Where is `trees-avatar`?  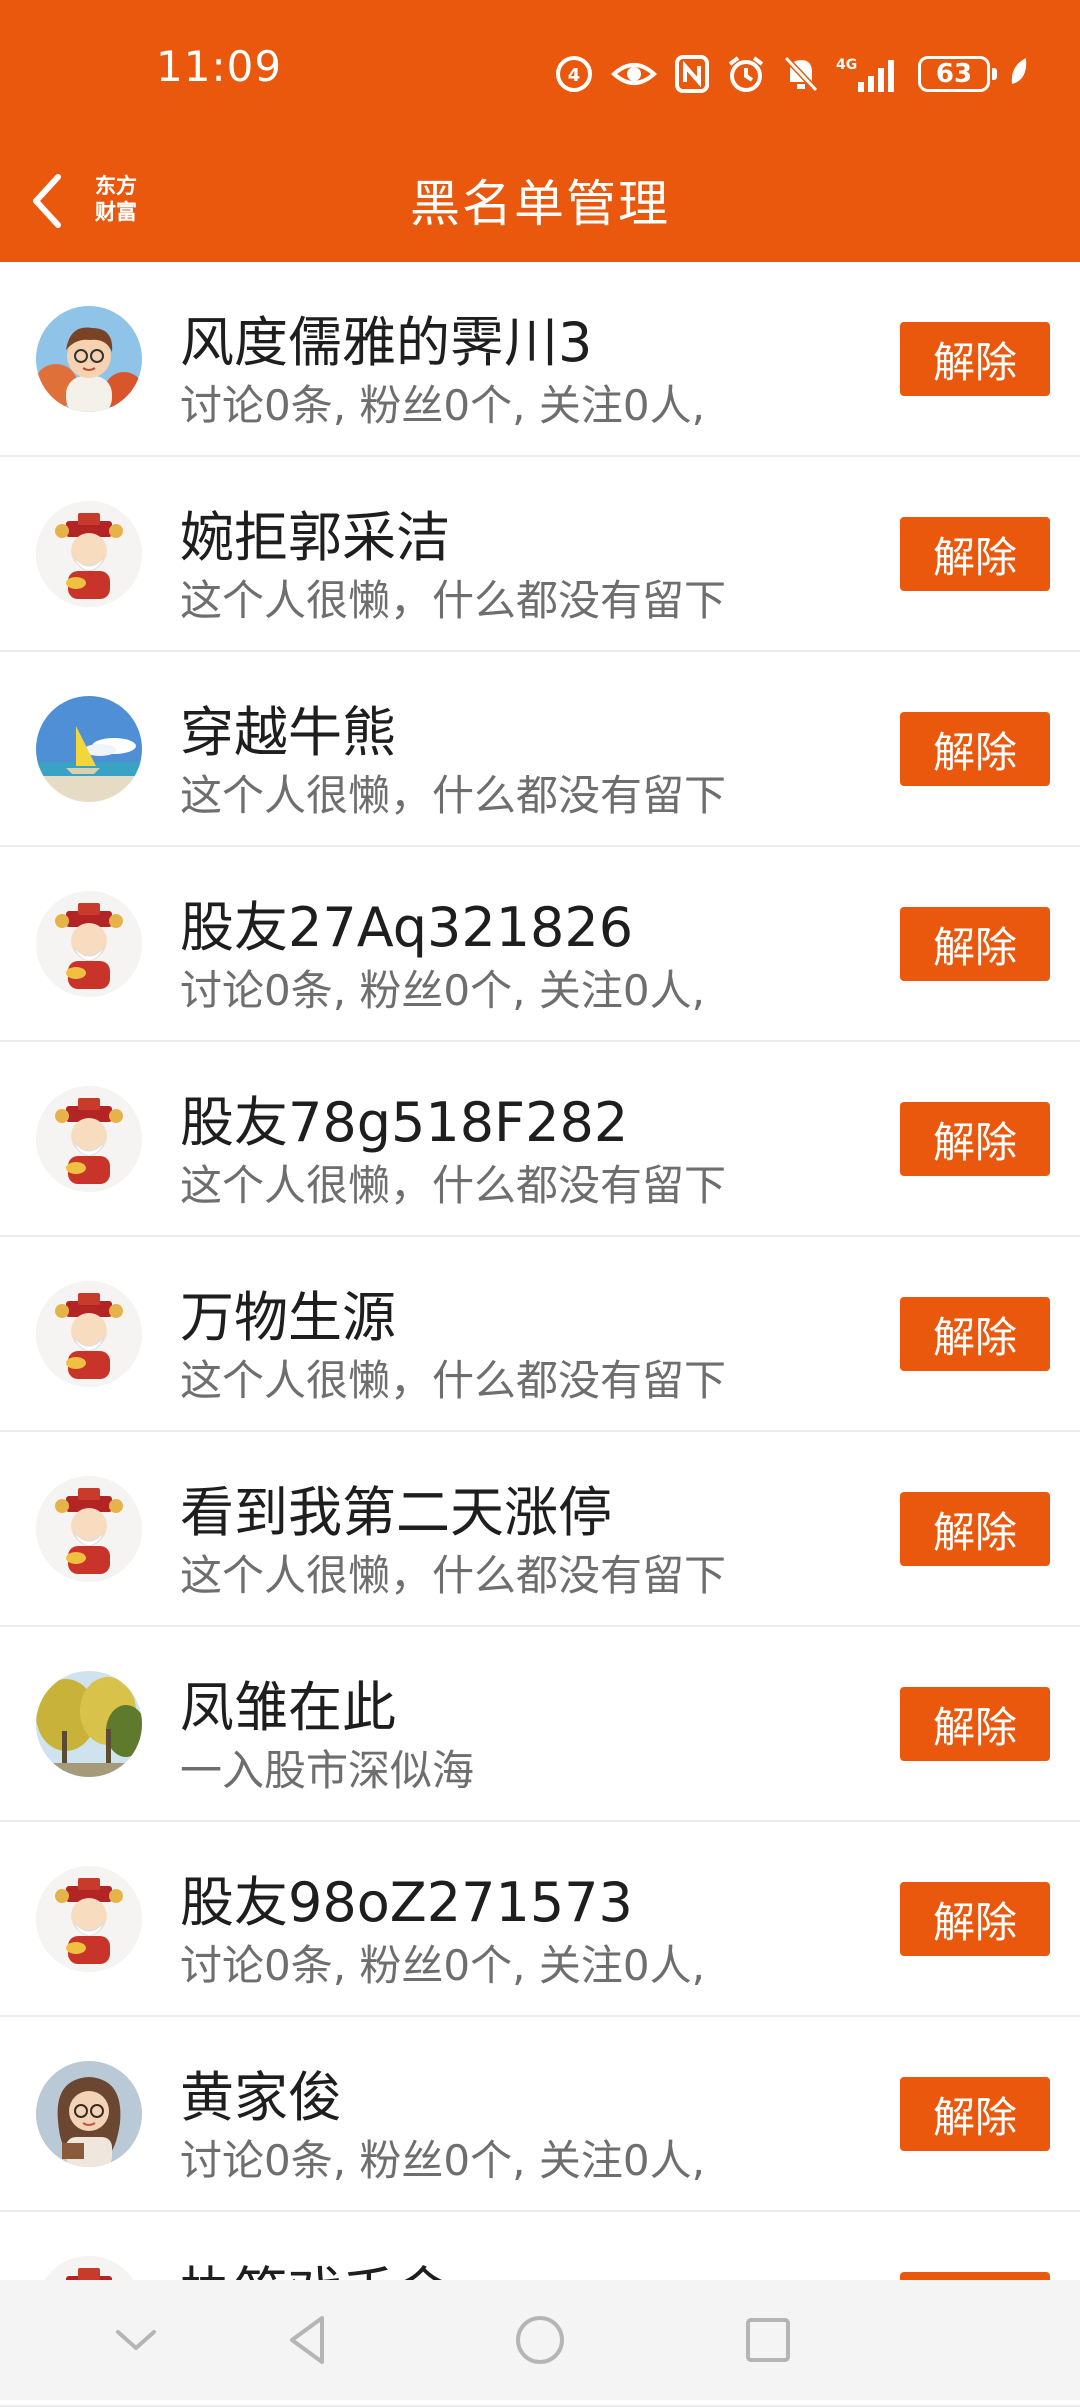
trees-avatar is located at coordinates (89, 1724).